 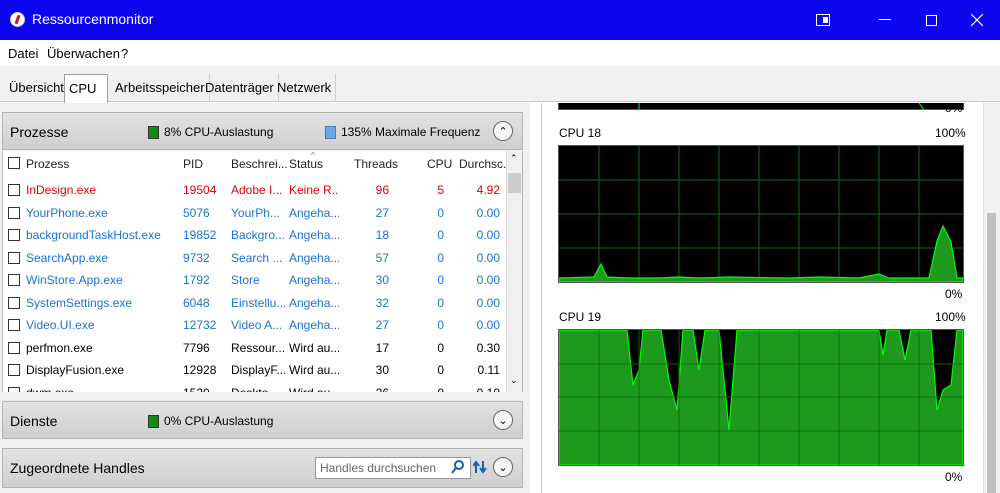 What do you see at coordinates (60, 325) in the screenshot?
I see `cell-name: Video.UI.exe` at bounding box center [60, 325].